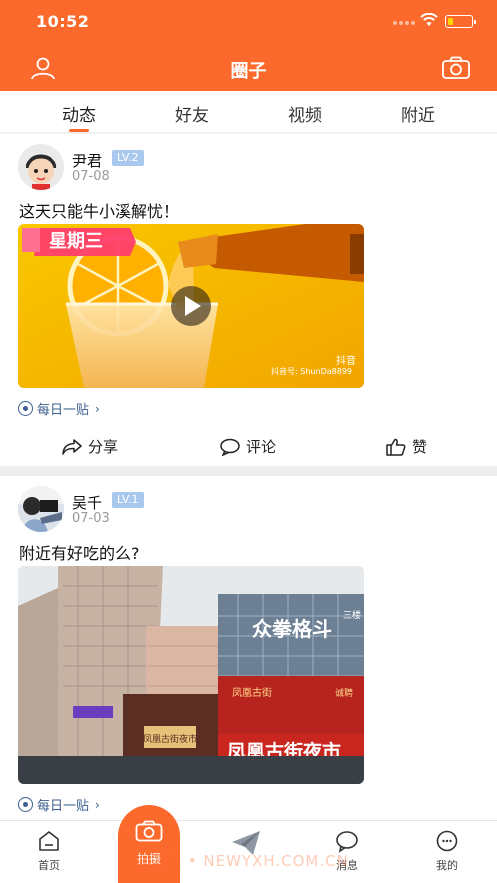 The image size is (497, 883). I want to click on post-actions: 分享 评论 赞, so click(248, 446).